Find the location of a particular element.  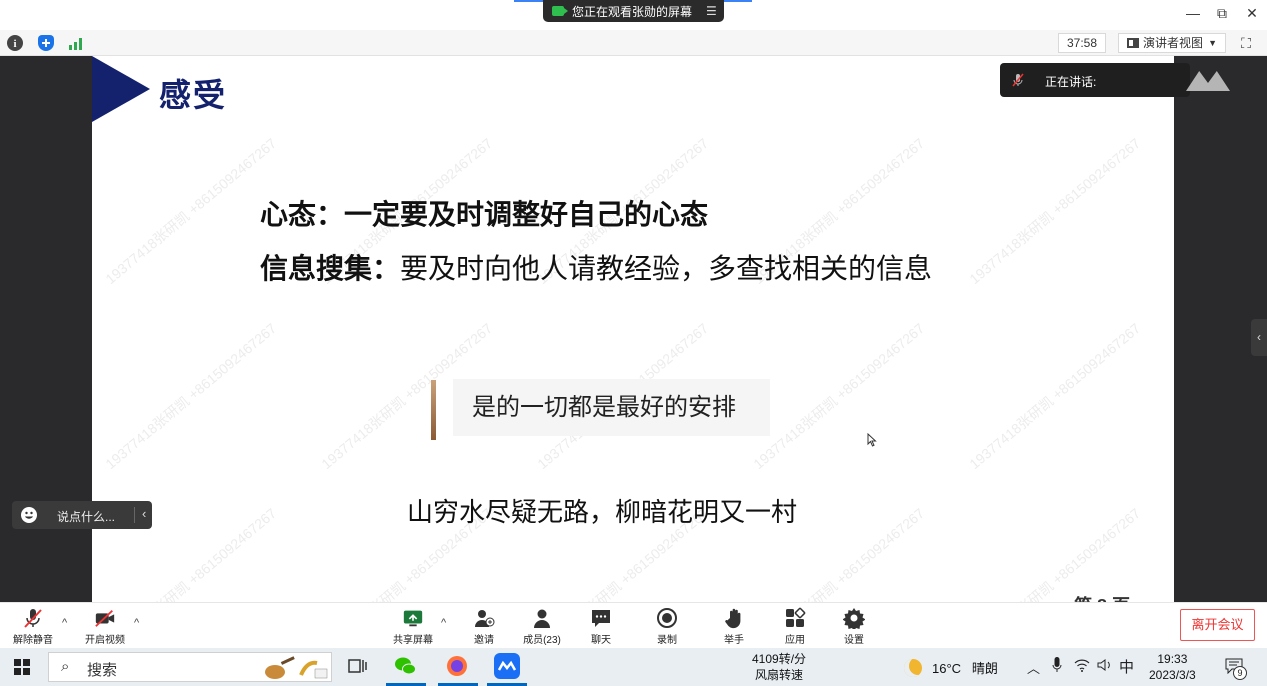

tencent-meeting-icon is located at coordinates (507, 666).